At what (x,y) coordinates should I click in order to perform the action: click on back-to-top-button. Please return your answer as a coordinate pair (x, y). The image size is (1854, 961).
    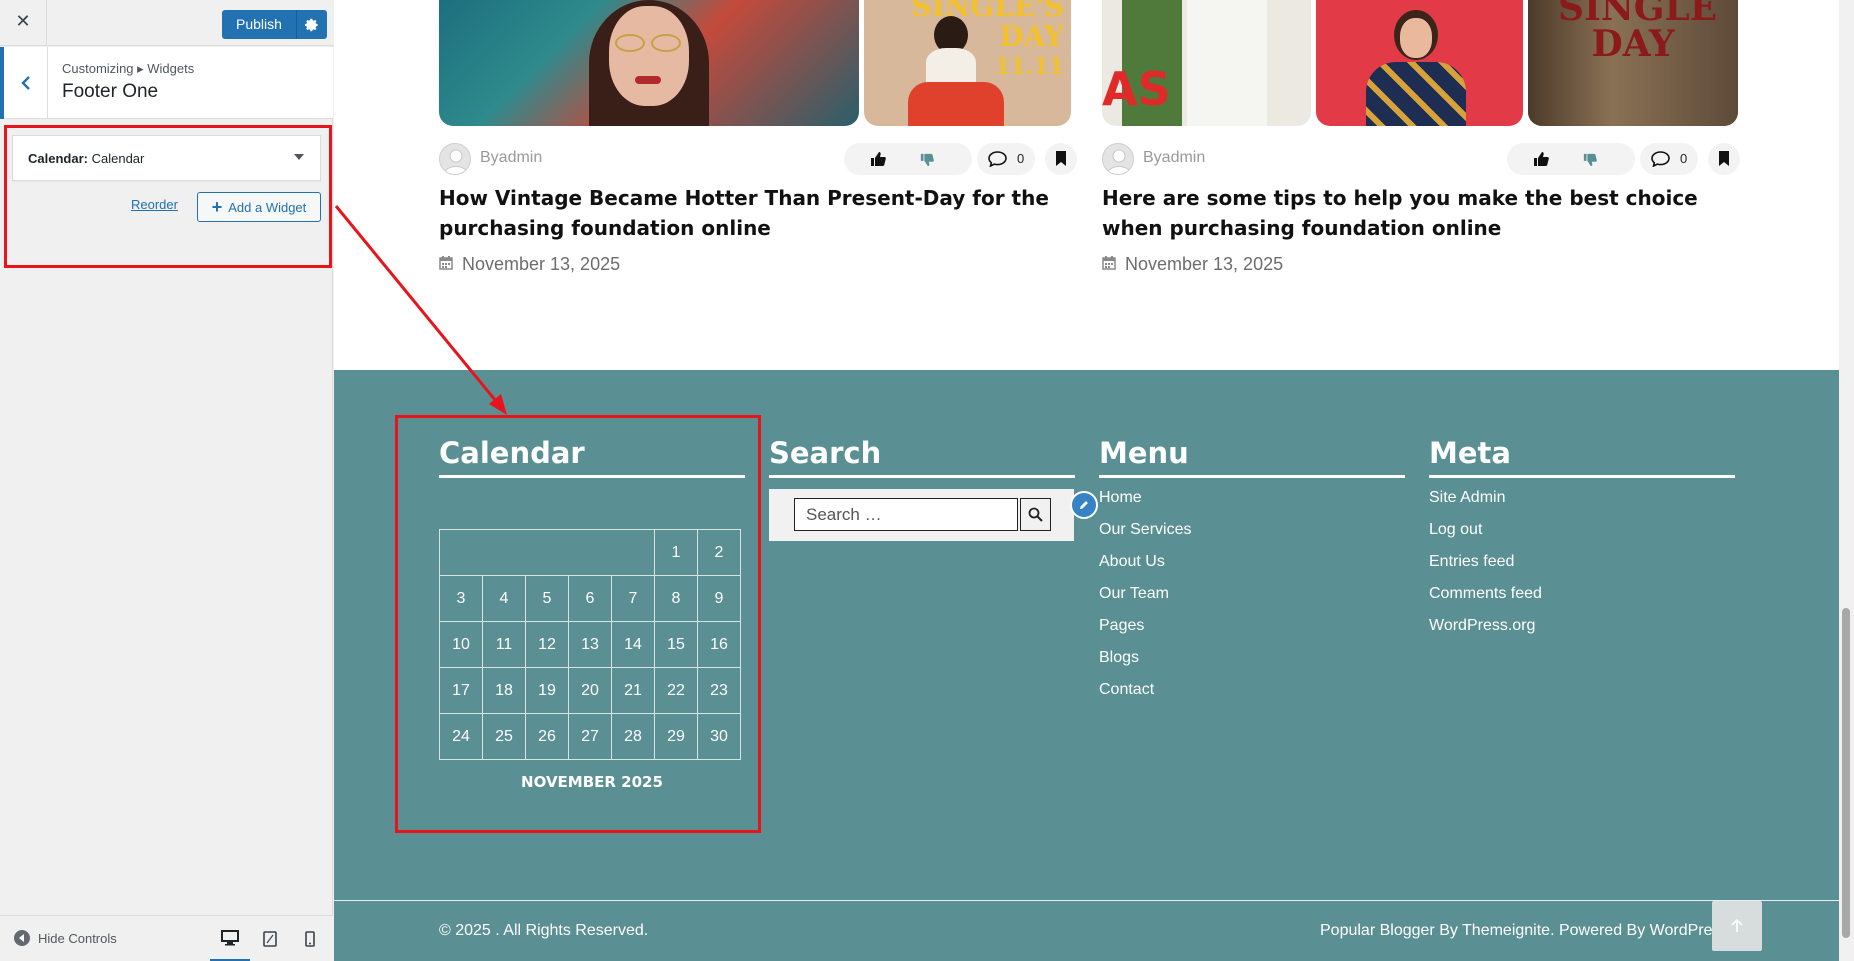
    Looking at the image, I should click on (1737, 926).